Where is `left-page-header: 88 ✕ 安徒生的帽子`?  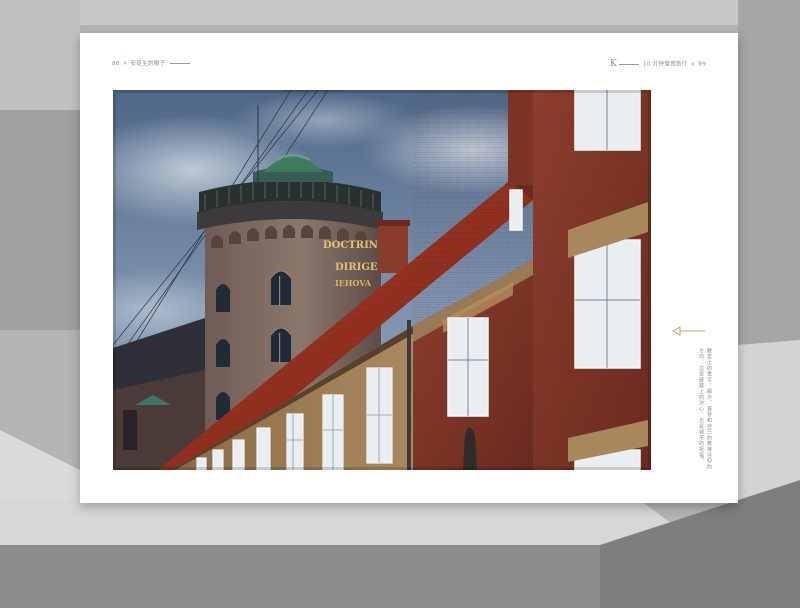 left-page-header: 88 ✕ 安徒生的帽子 is located at coordinates (151, 63).